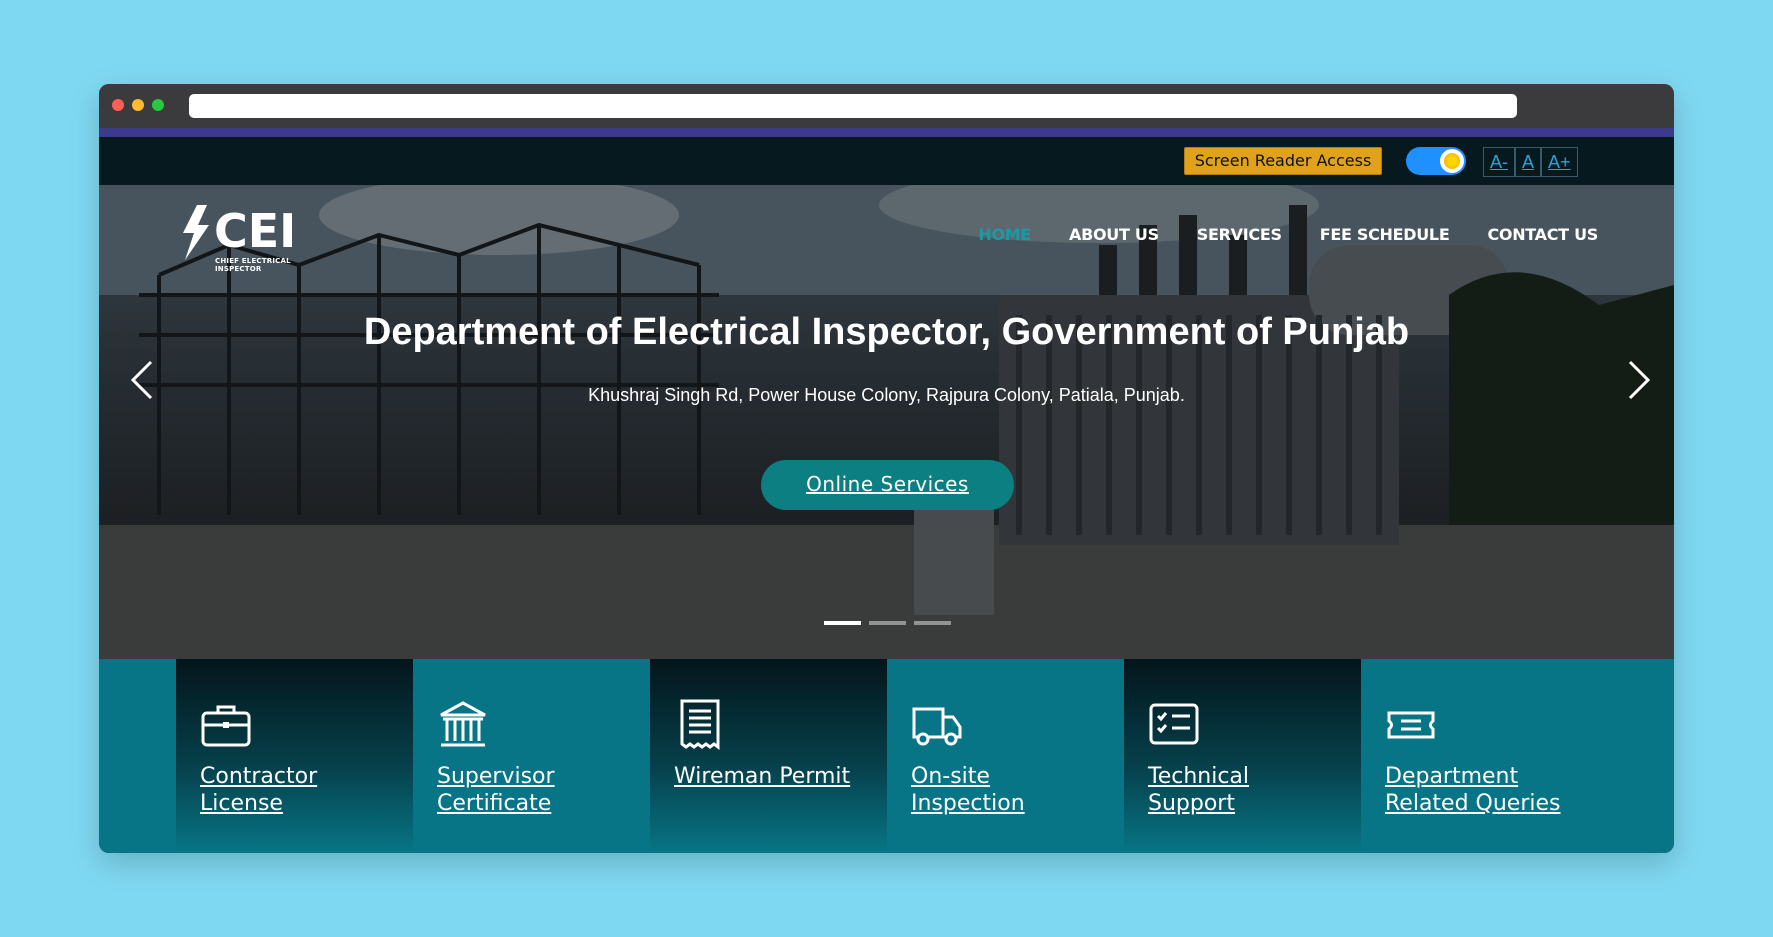 The image size is (1773, 937). What do you see at coordinates (1495, 790) in the screenshot?
I see `service-card-label: Department Related Queries` at bounding box center [1495, 790].